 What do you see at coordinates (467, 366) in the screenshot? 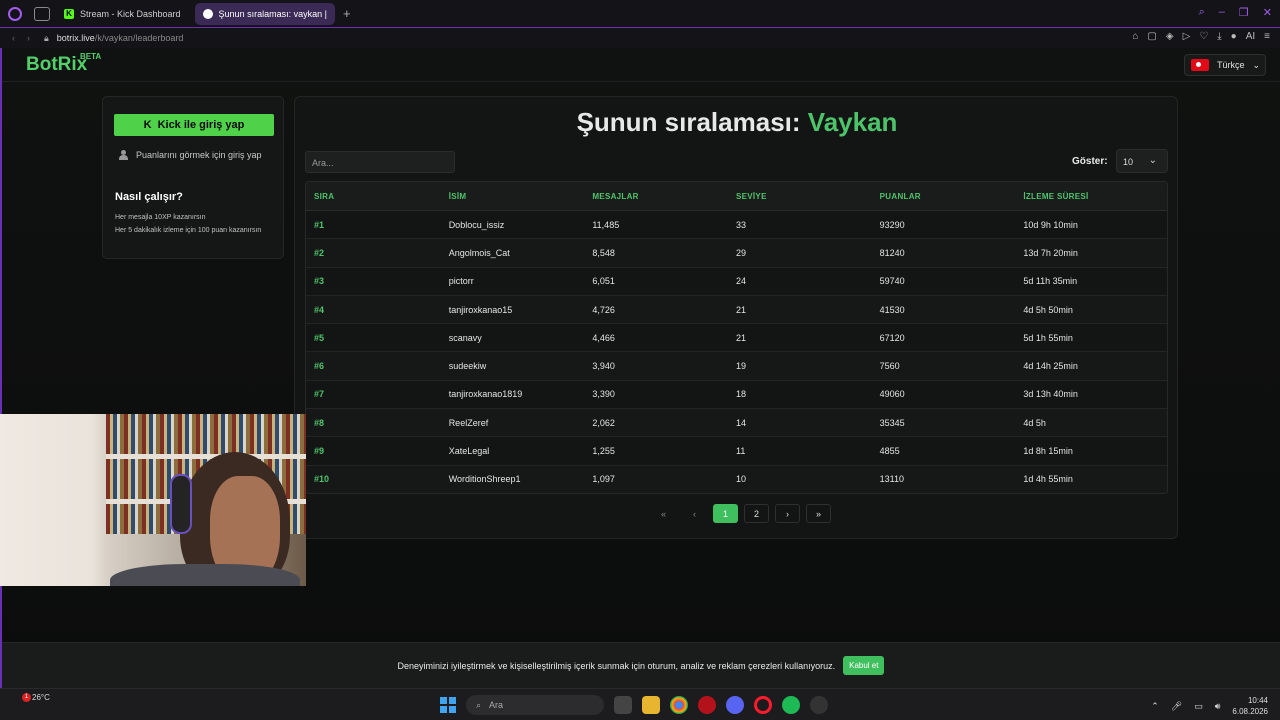
I see `cell-name: sudeekiw` at bounding box center [467, 366].